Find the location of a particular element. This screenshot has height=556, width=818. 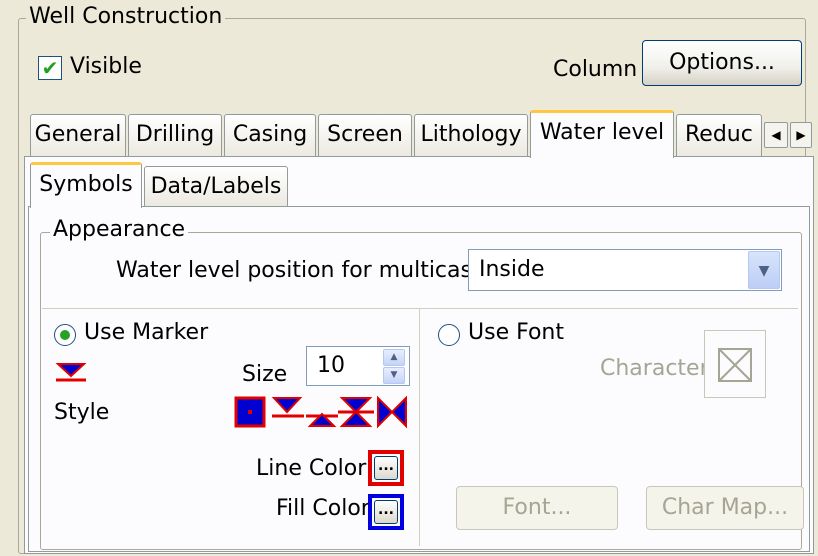

chevron-down-icon: ▼ is located at coordinates (764, 270).